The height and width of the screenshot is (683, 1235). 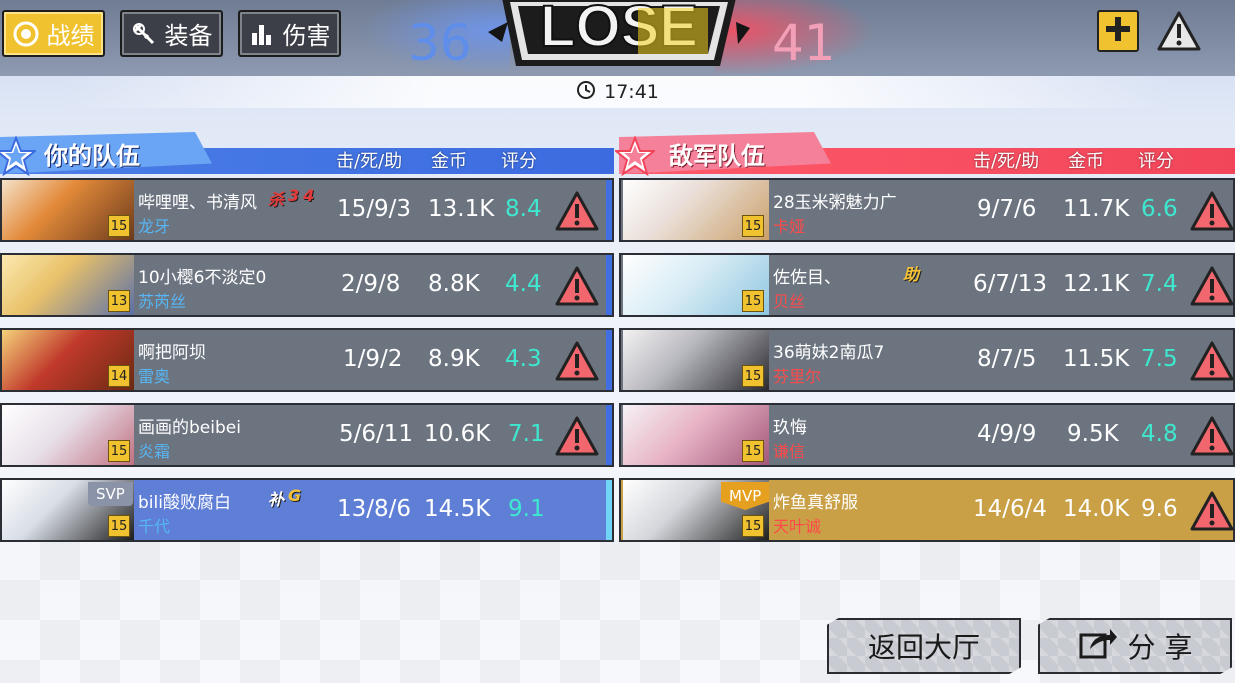 What do you see at coordinates (454, 284) in the screenshot?
I see `gold-value: 8.8K` at bounding box center [454, 284].